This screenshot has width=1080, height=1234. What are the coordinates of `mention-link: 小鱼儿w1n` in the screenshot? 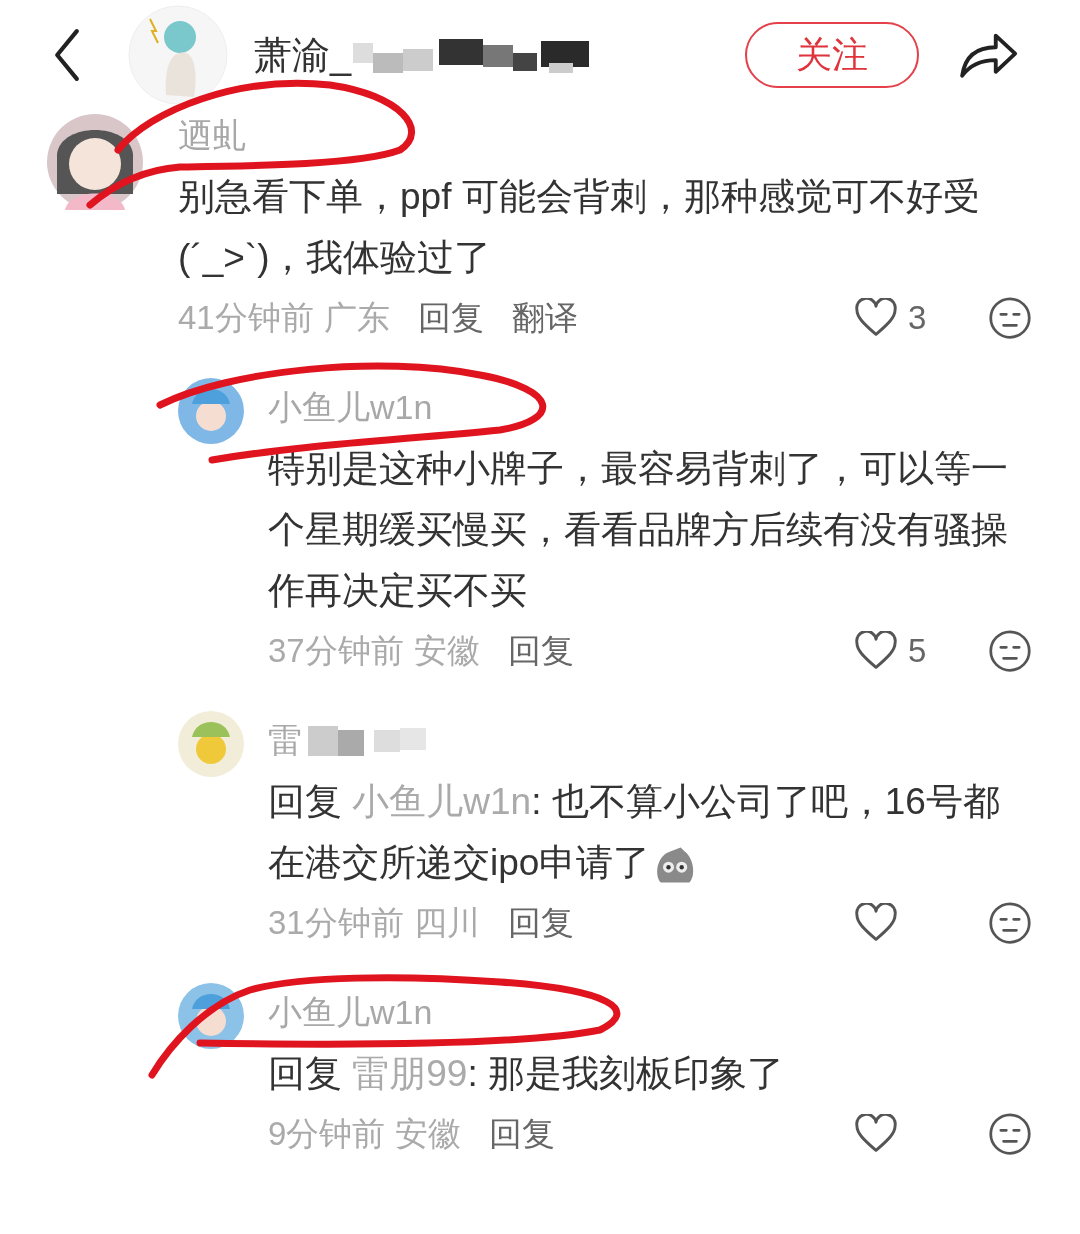 It's located at (442, 801).